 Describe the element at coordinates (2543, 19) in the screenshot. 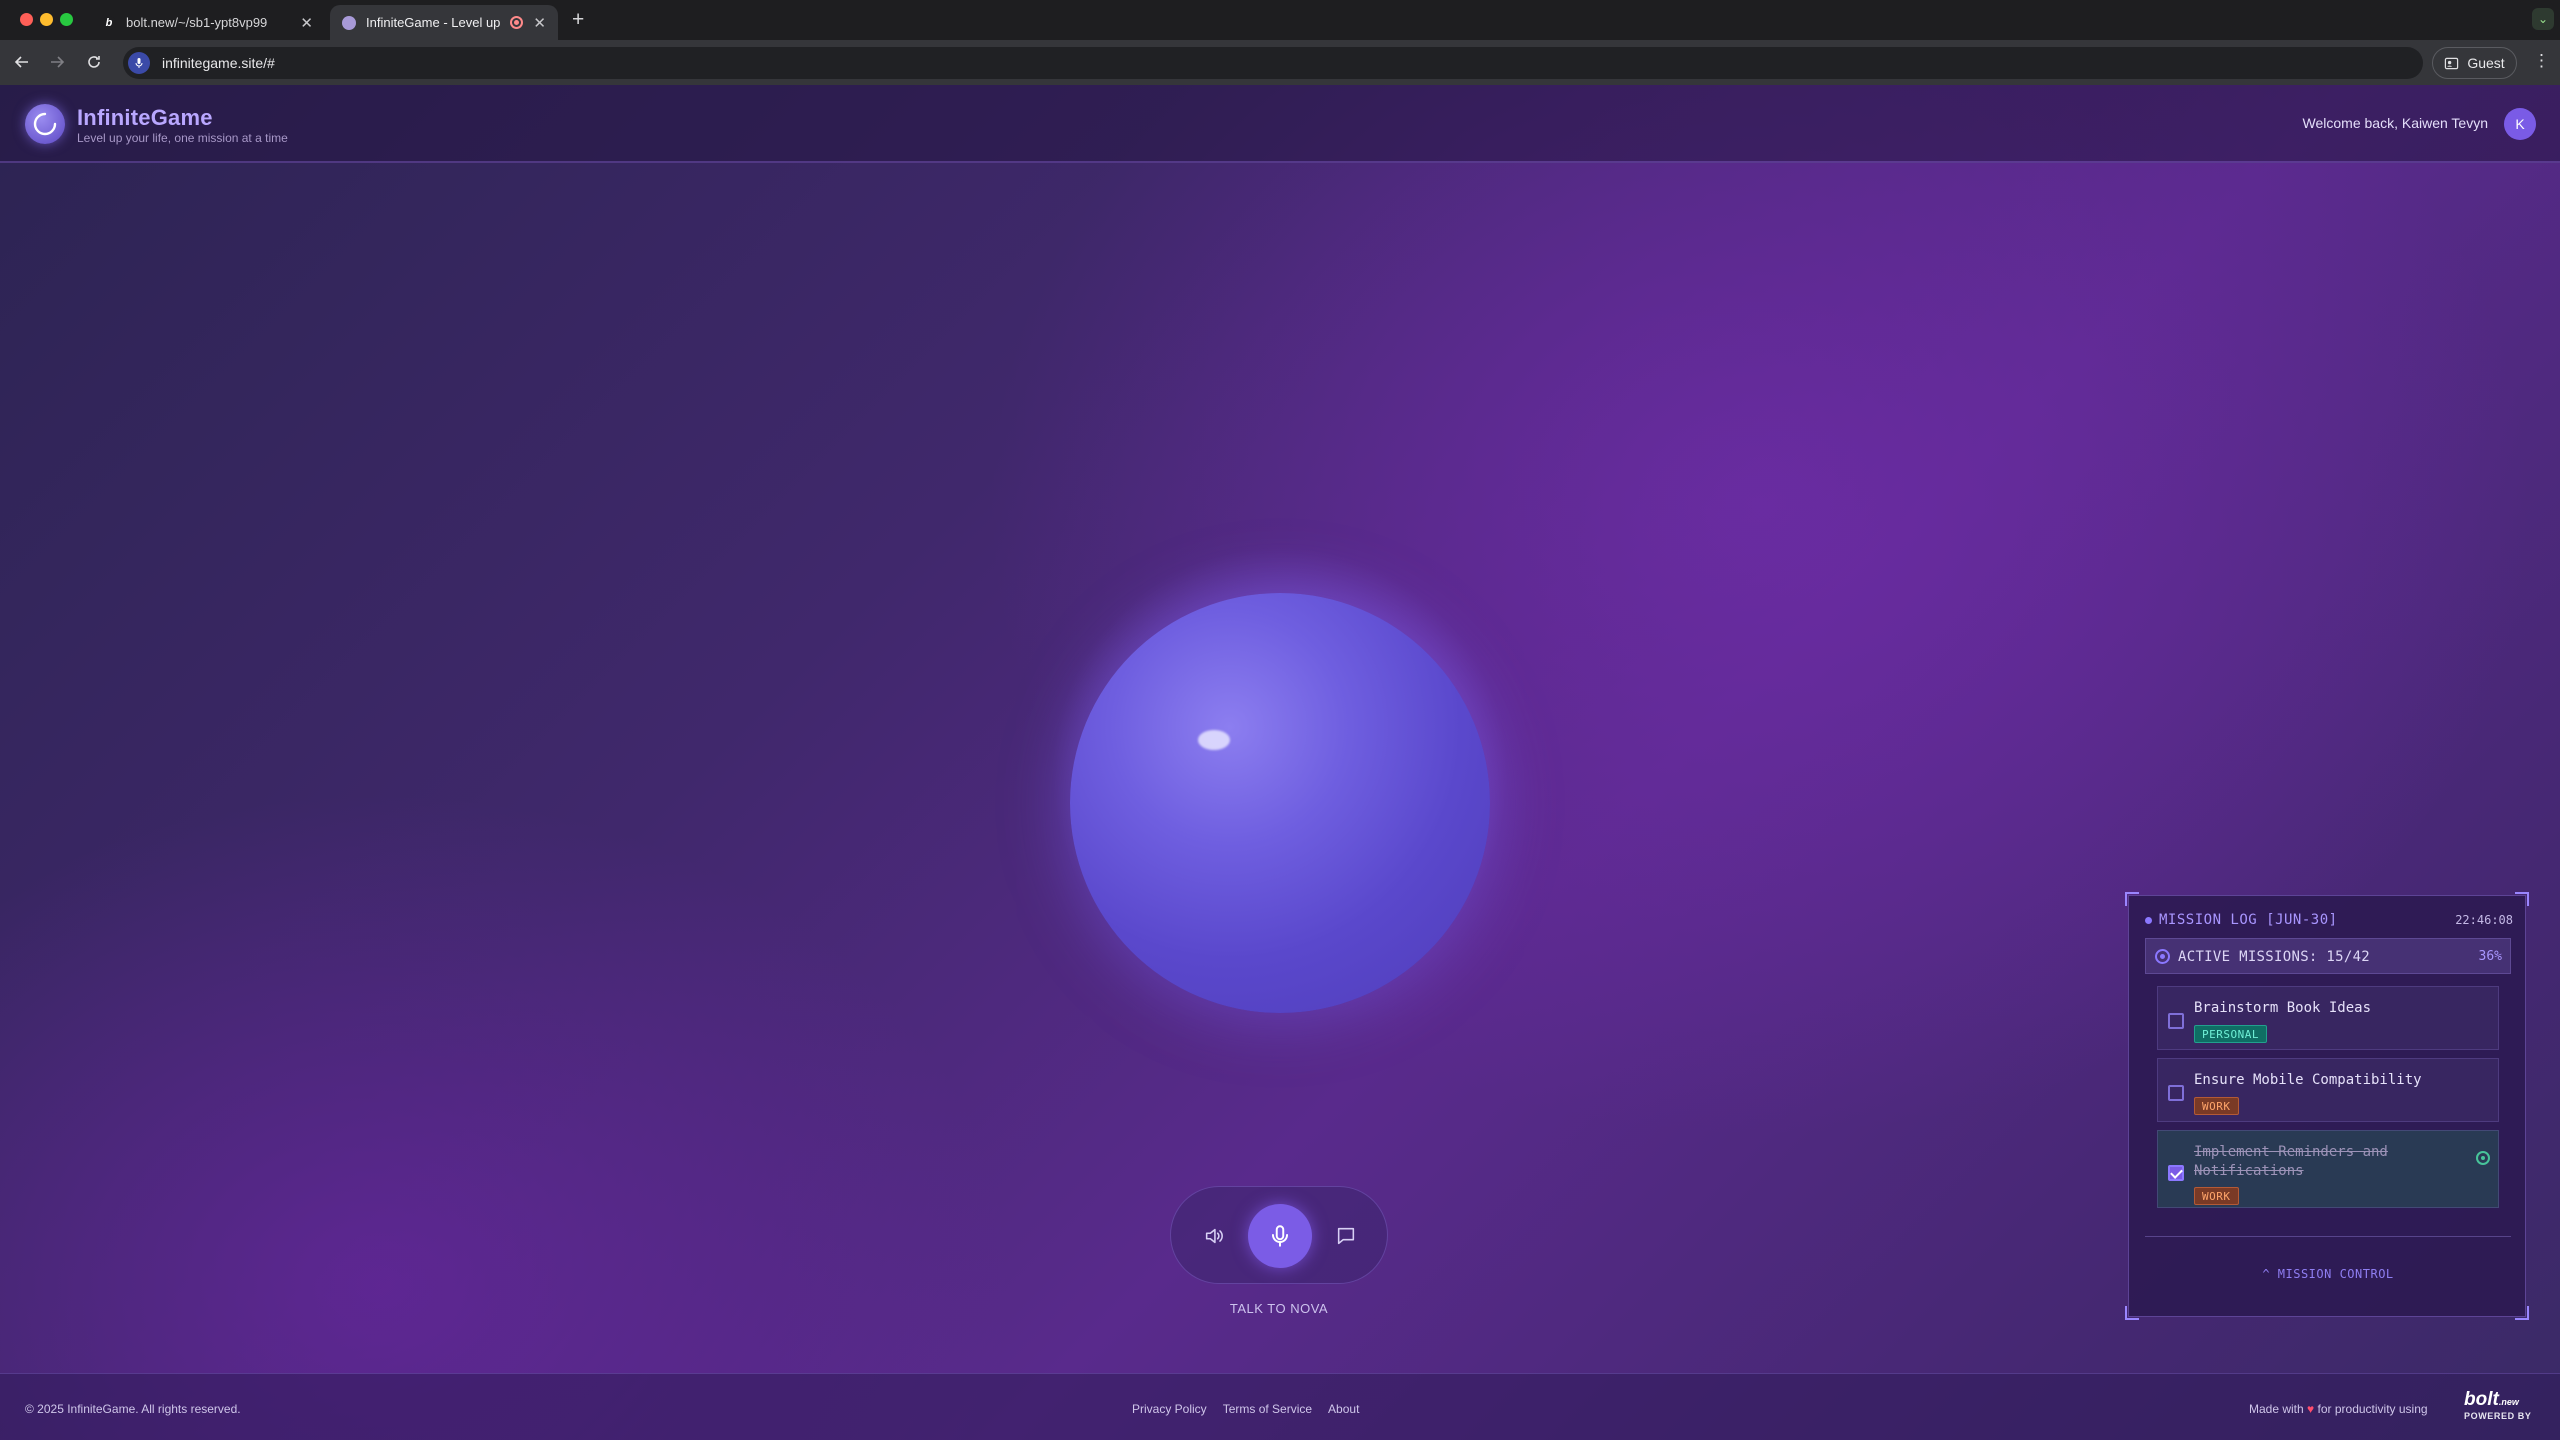

I see `tab-search-icon: ⌄` at that location.